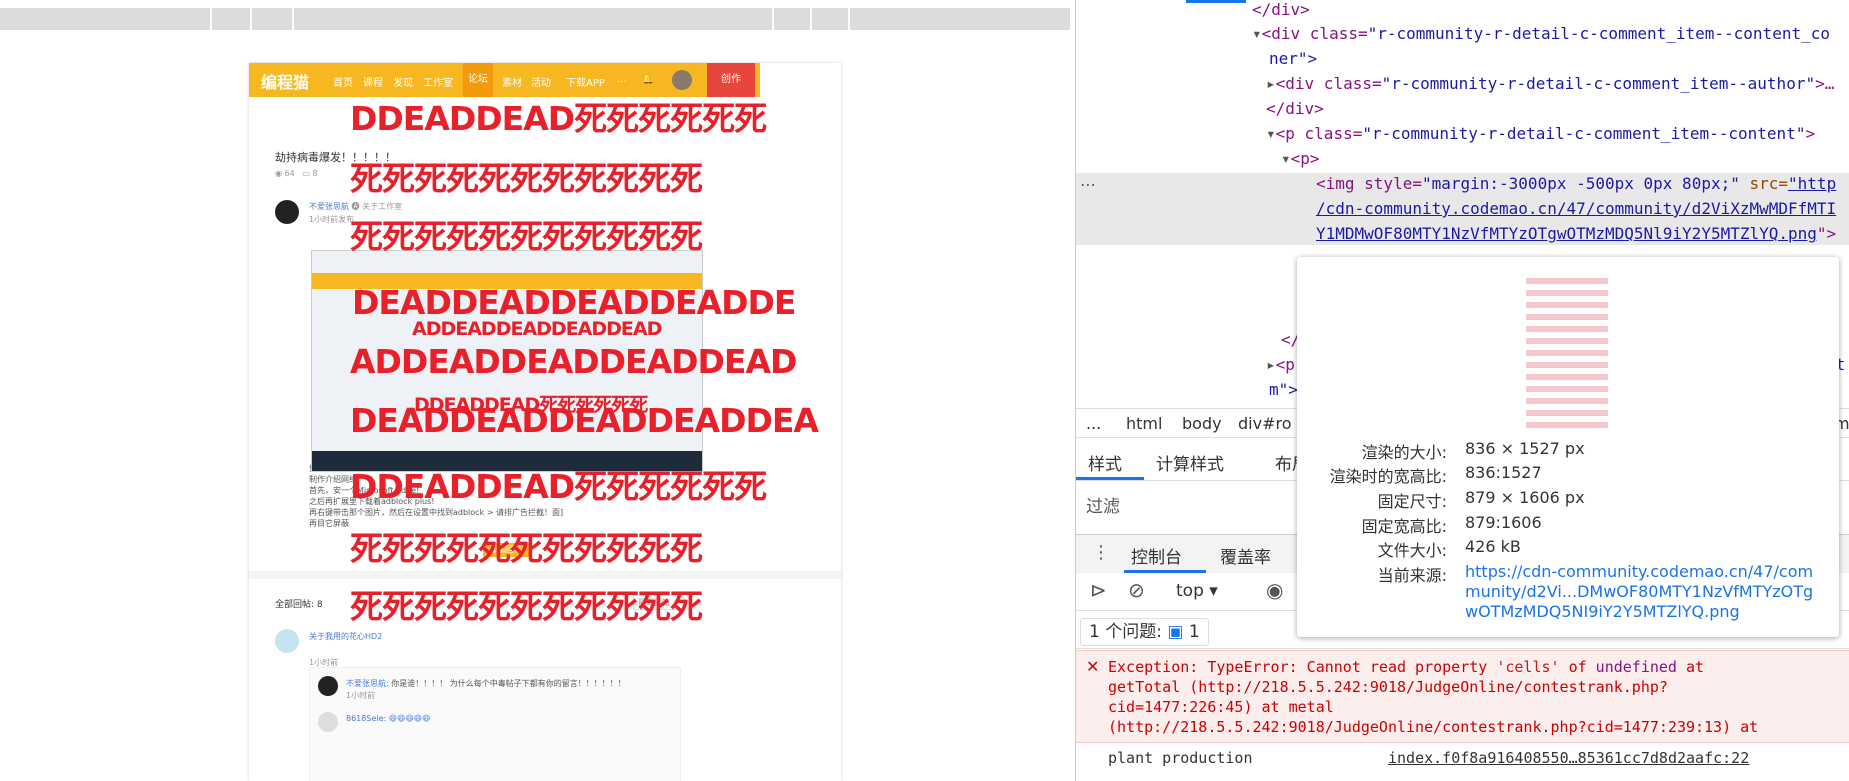  Describe the element at coordinates (526, 606) in the screenshot. I see `dead-row-9: 死死死死死死死死死死死` at that location.